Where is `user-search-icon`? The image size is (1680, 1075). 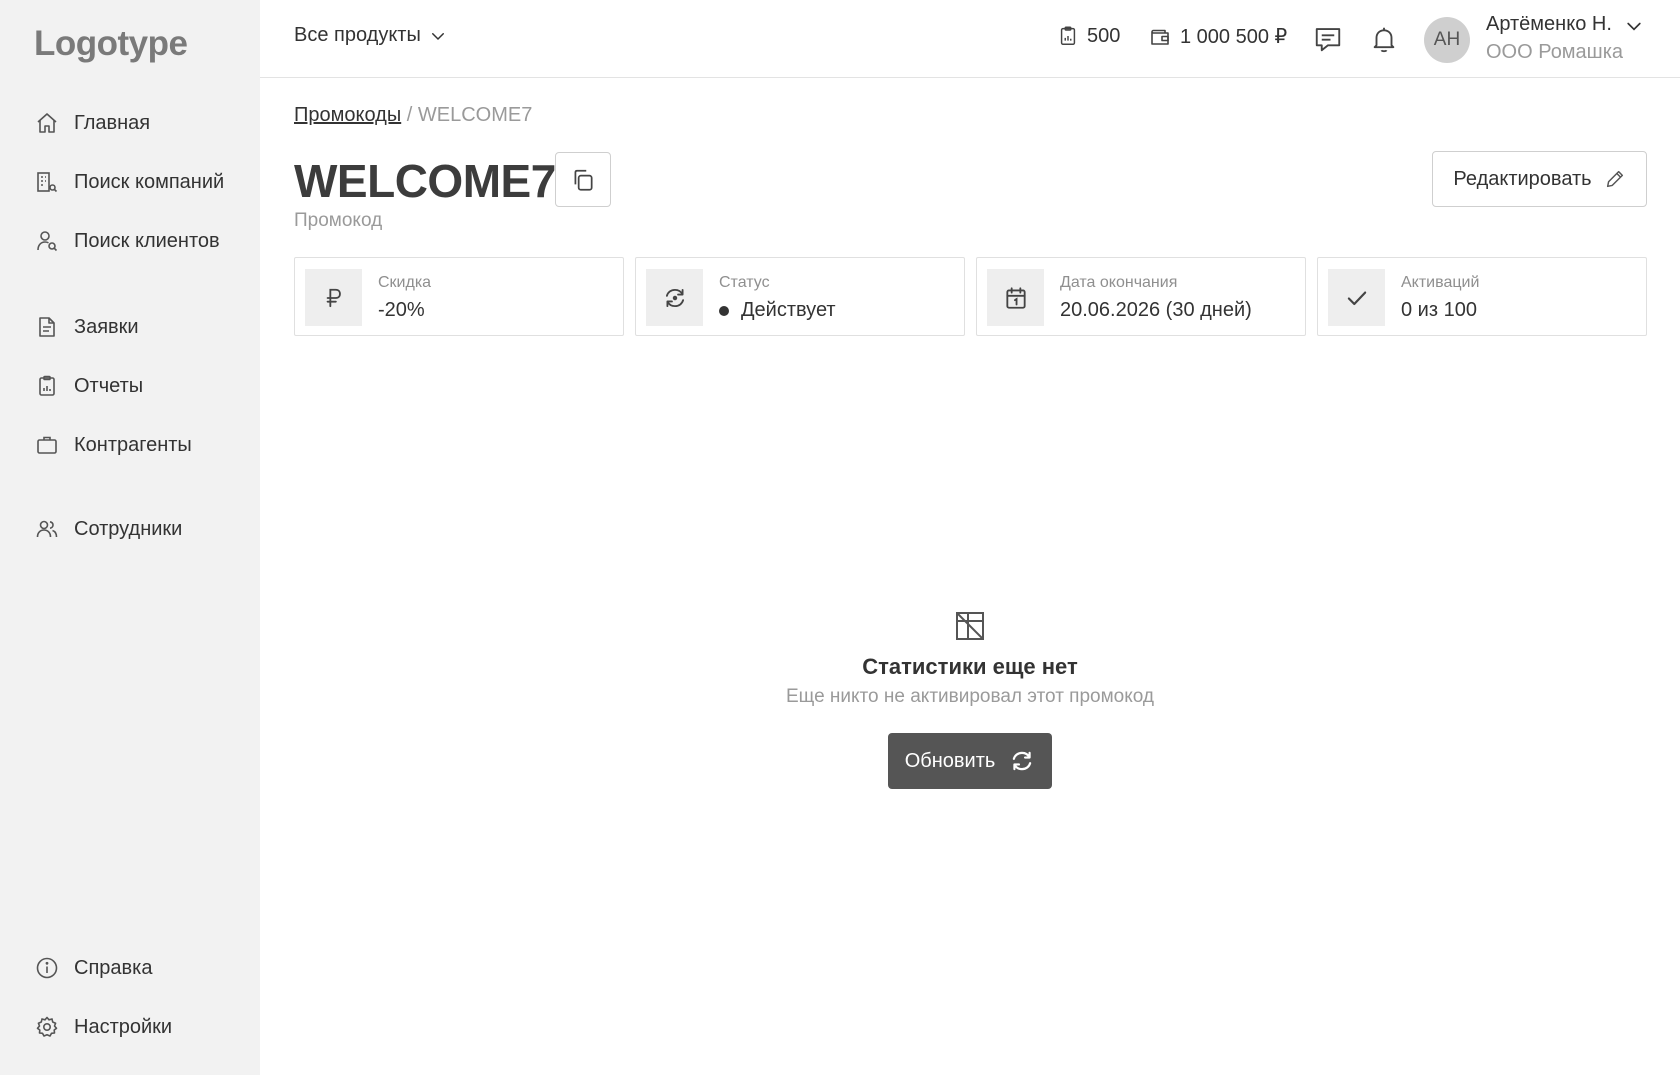 user-search-icon is located at coordinates (47, 241).